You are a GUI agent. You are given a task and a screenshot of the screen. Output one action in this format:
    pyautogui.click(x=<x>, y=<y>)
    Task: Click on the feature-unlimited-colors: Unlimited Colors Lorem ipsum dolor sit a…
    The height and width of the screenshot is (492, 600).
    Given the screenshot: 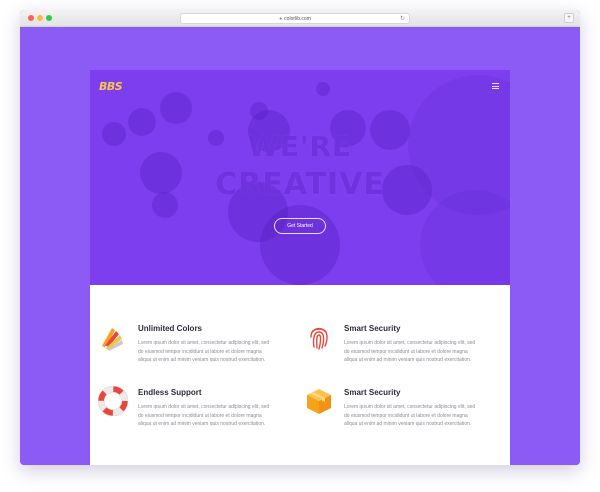 What is the action you would take?
    pyautogui.click(x=198, y=352)
    